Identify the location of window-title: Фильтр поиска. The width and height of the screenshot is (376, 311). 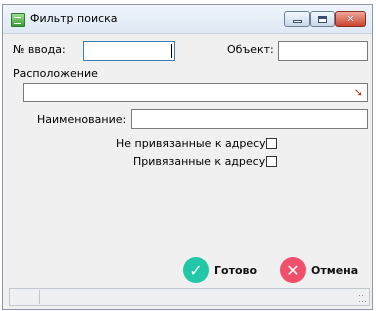
(74, 18).